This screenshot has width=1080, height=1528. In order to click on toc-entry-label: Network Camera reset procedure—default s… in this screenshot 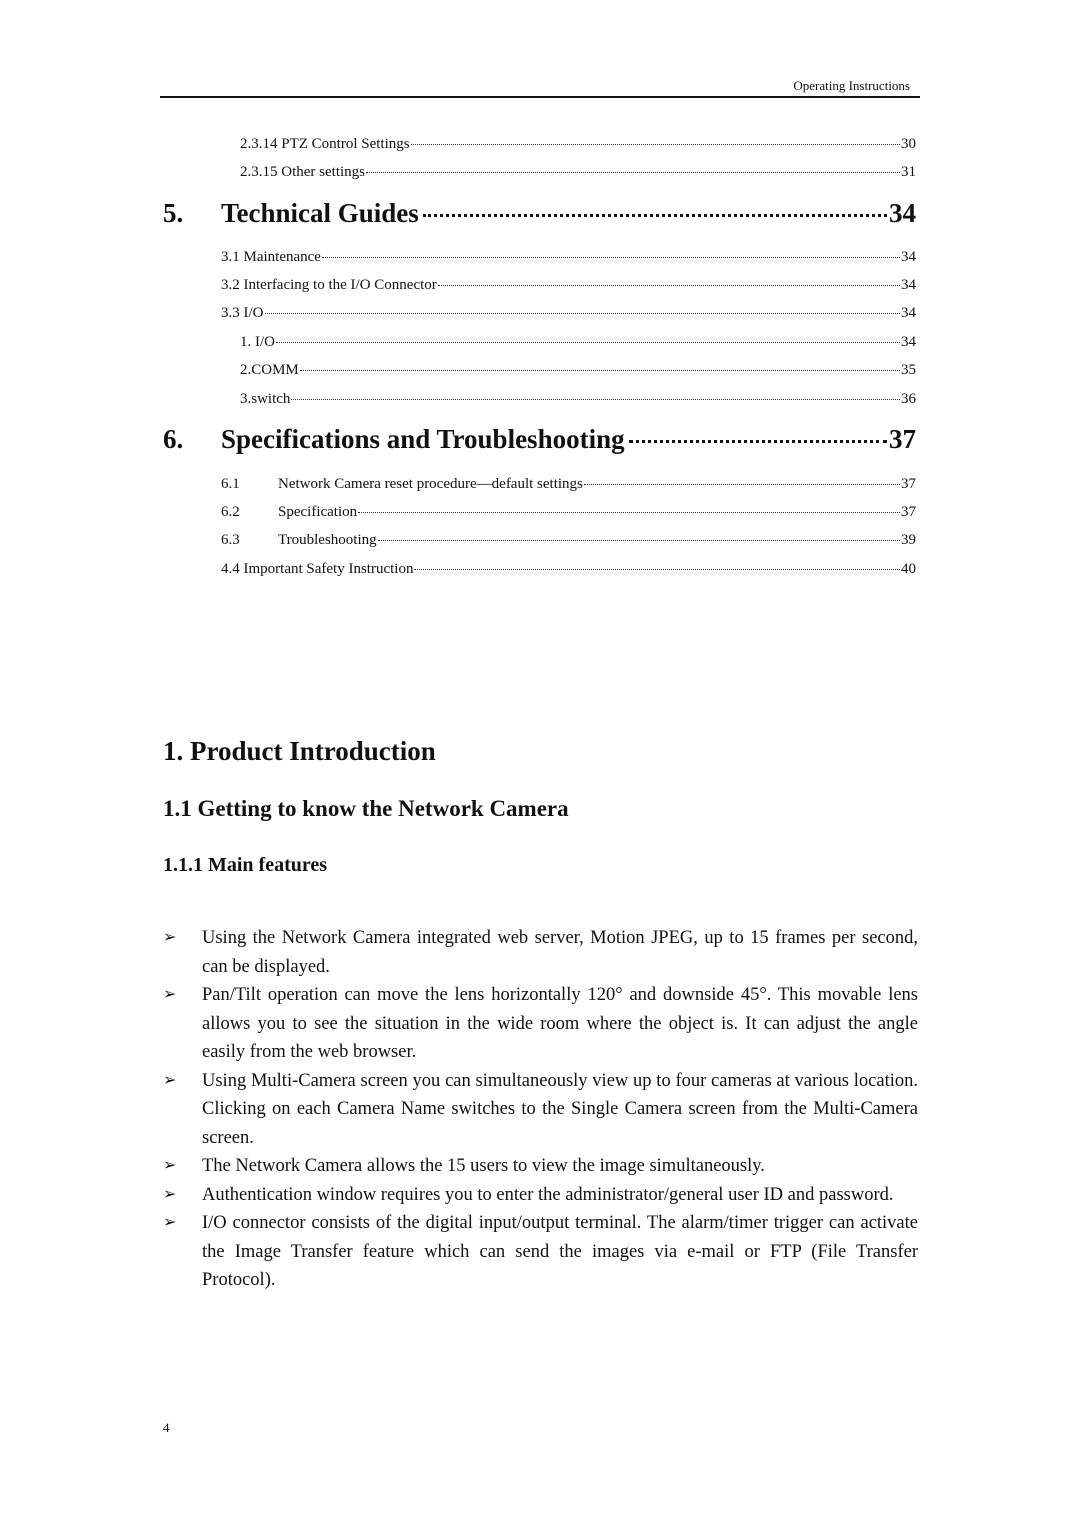, I will do `click(430, 484)`.